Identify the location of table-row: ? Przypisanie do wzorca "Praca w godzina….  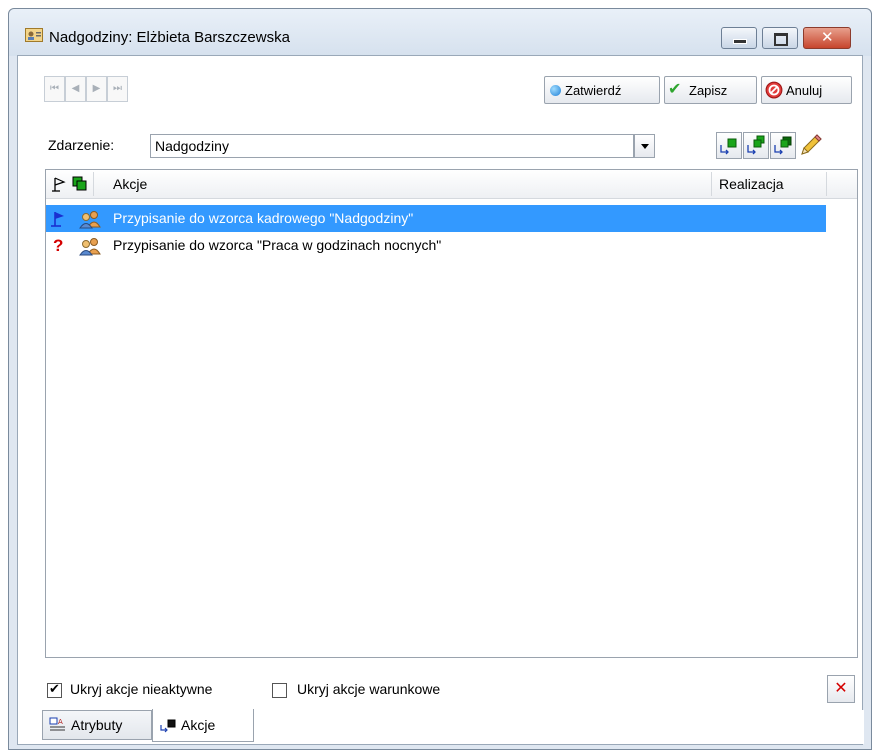
(436, 245).